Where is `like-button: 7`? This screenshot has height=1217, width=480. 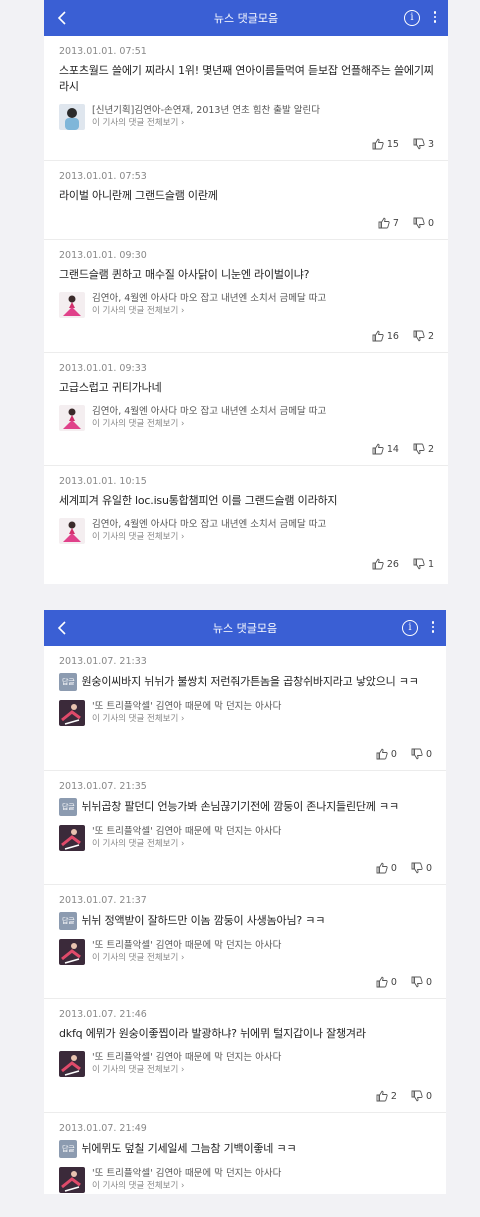
like-button: 7 is located at coordinates (388, 223).